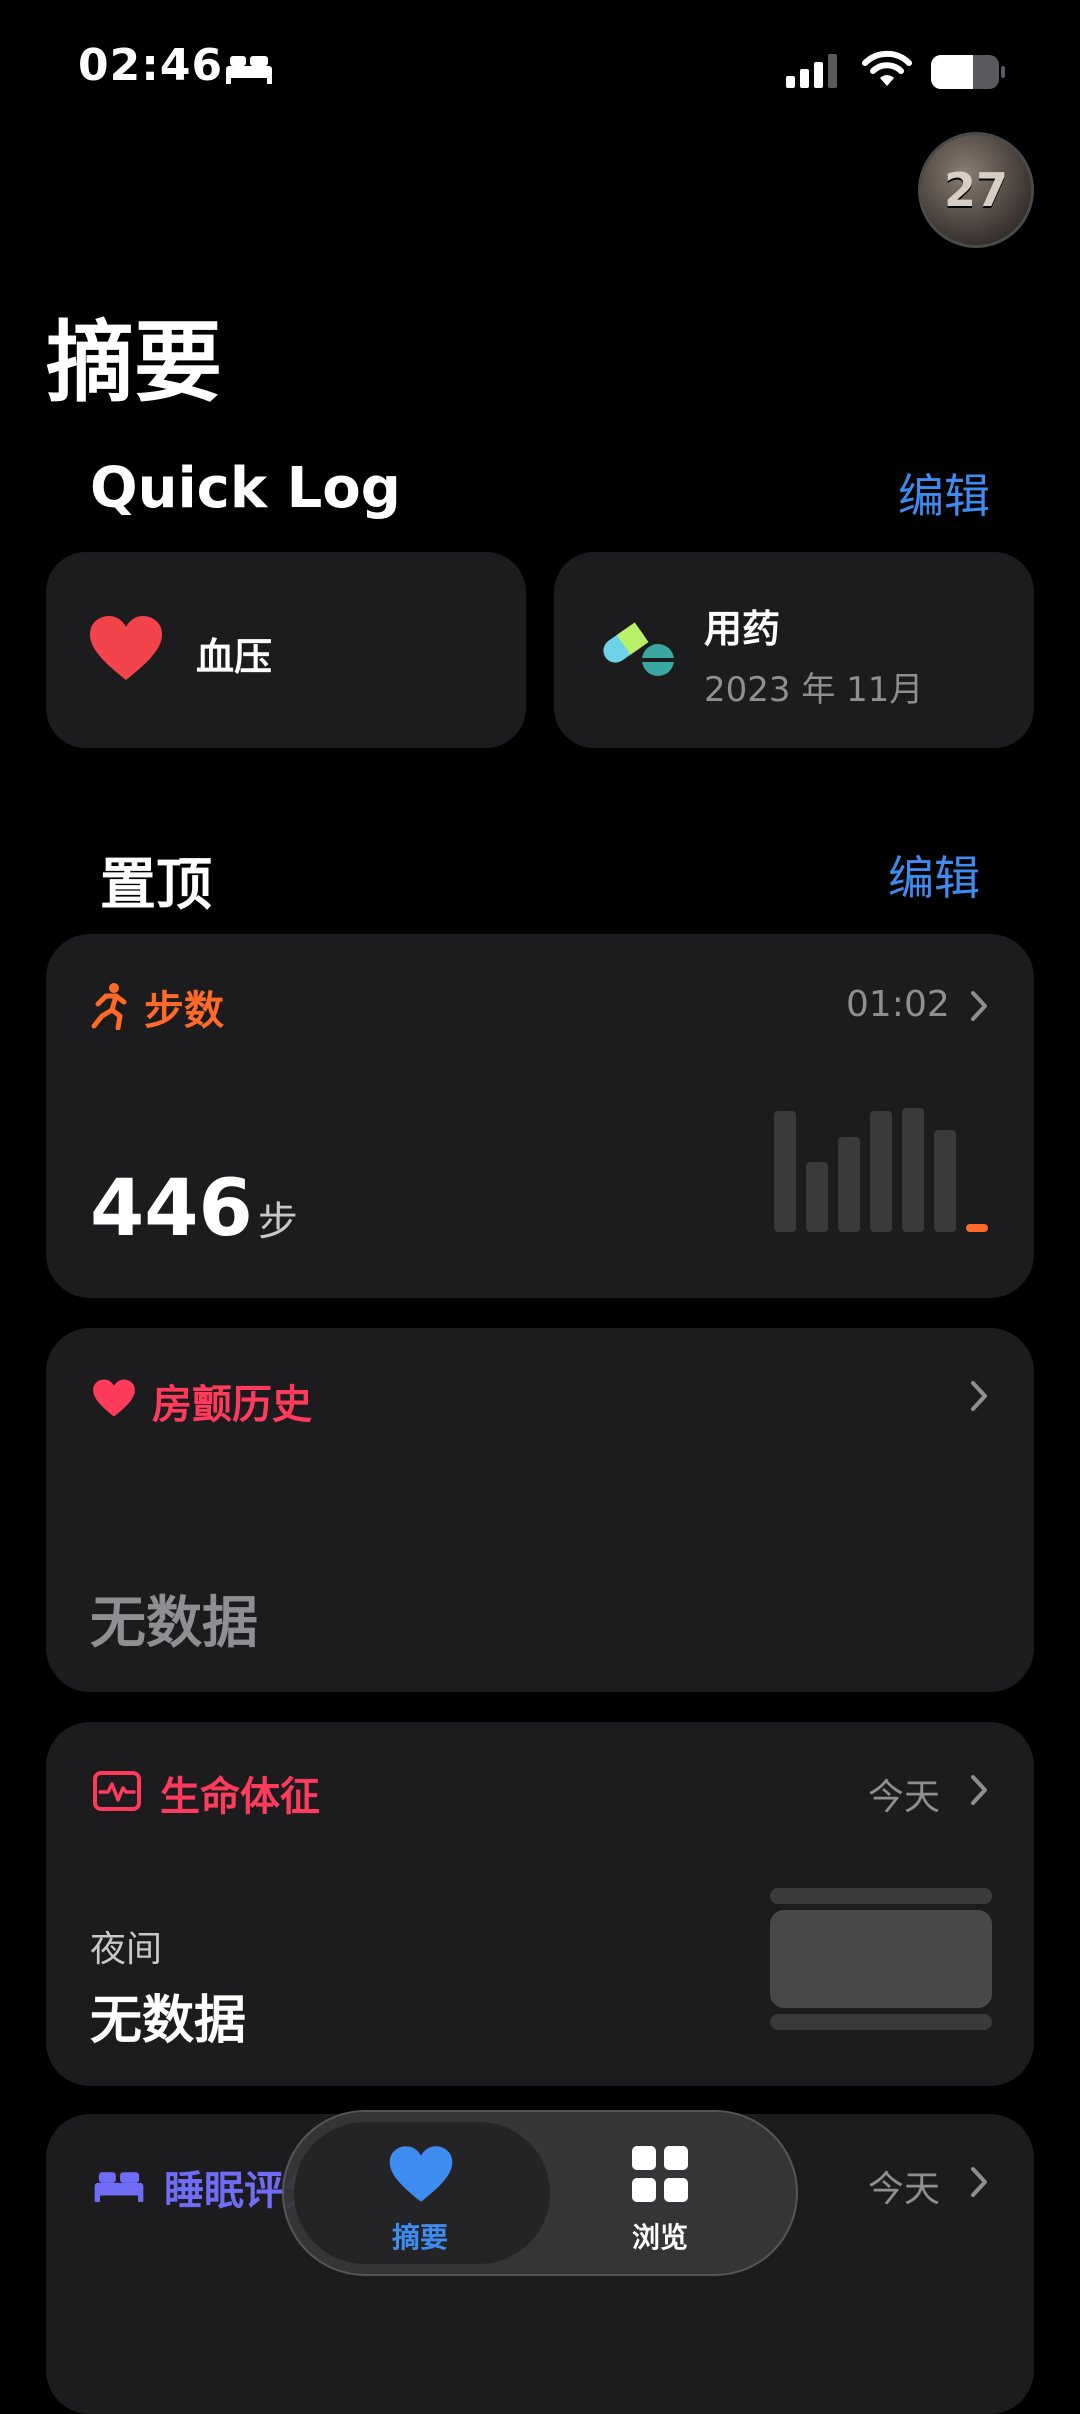 This screenshot has height=2414, width=1080. Describe the element at coordinates (540, 1904) in the screenshot. I see `vitals-card: 生命体征 今天 夜间 无数据` at that location.